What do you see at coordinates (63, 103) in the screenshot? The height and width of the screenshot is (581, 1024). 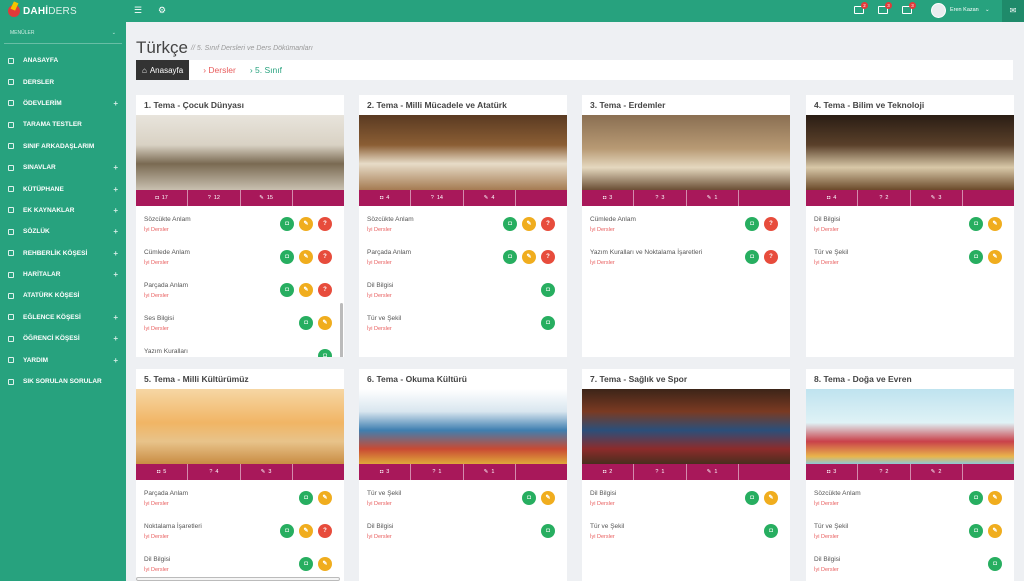 I see `sidebar-item: ÖDEVLERİM +` at bounding box center [63, 103].